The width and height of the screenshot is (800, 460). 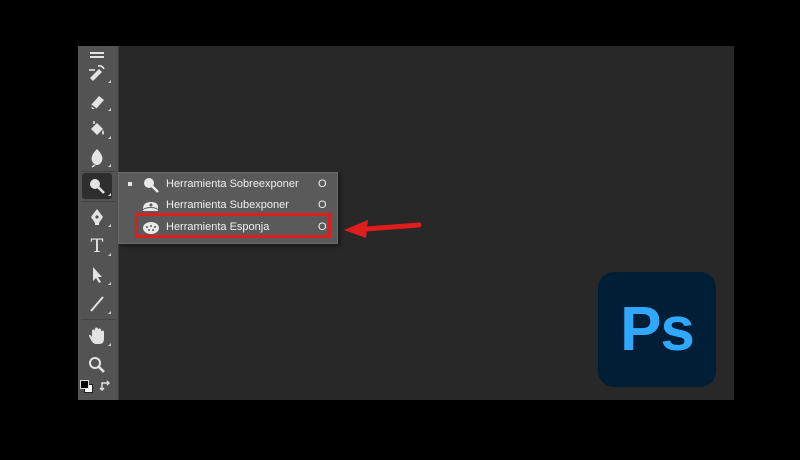 I want to click on swap-colors-icon, so click(x=106, y=386).